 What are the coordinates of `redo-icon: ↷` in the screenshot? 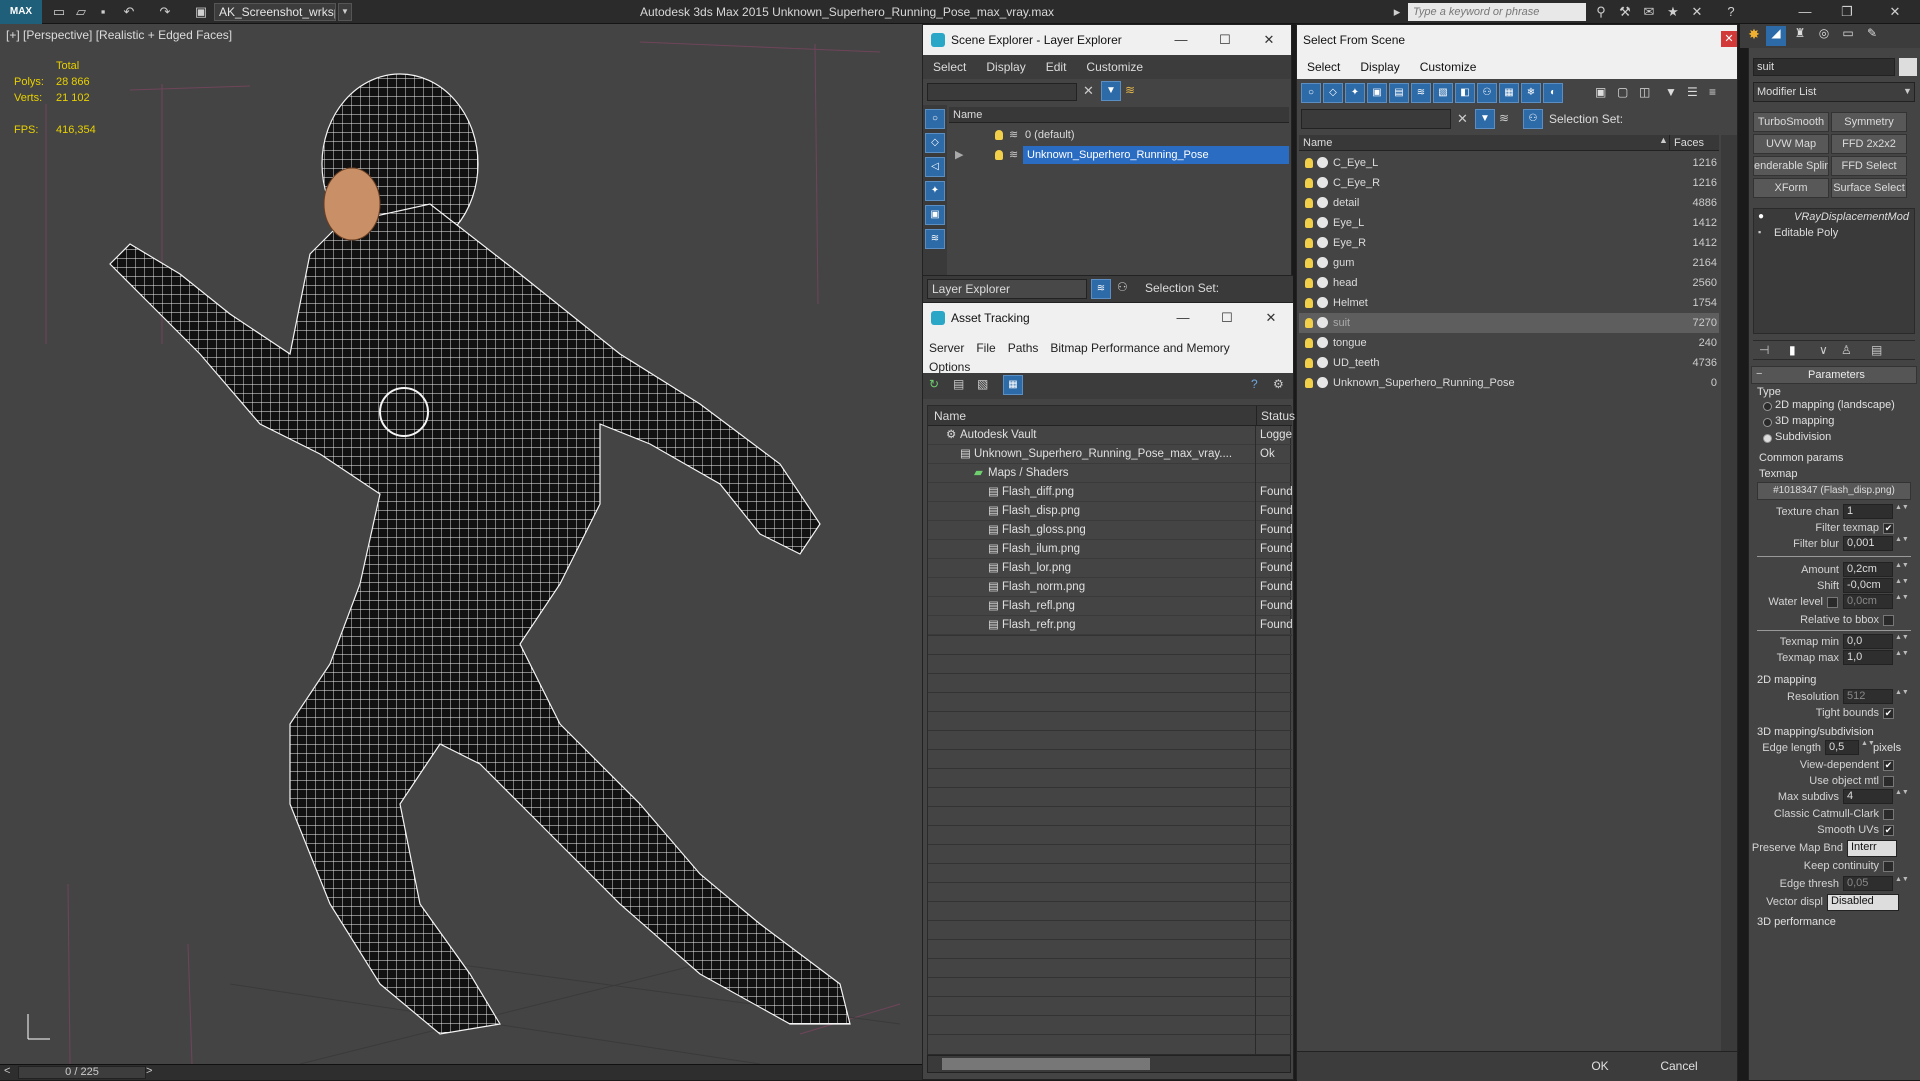 It's located at (165, 12).